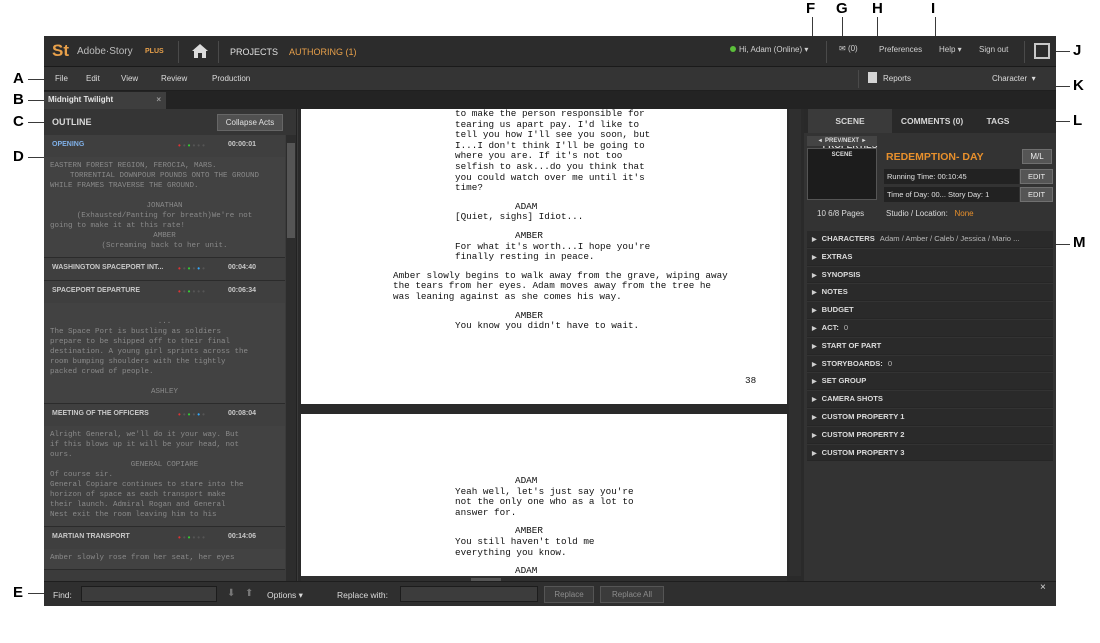 The width and height of the screenshot is (1100, 643). I want to click on outline-scrollbar, so click(291, 359).